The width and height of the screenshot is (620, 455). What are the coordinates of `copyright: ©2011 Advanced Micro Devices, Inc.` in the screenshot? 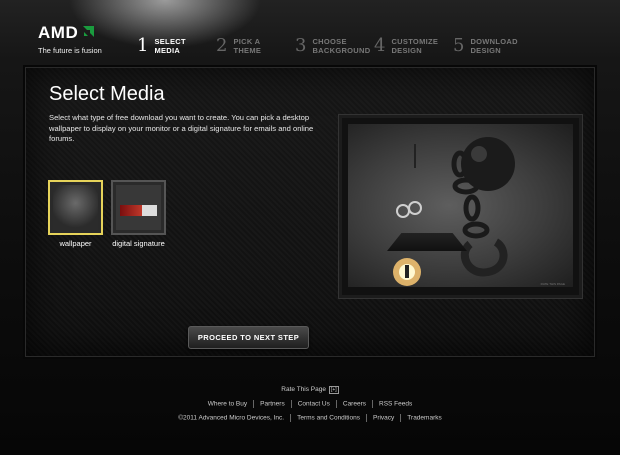 It's located at (231, 418).